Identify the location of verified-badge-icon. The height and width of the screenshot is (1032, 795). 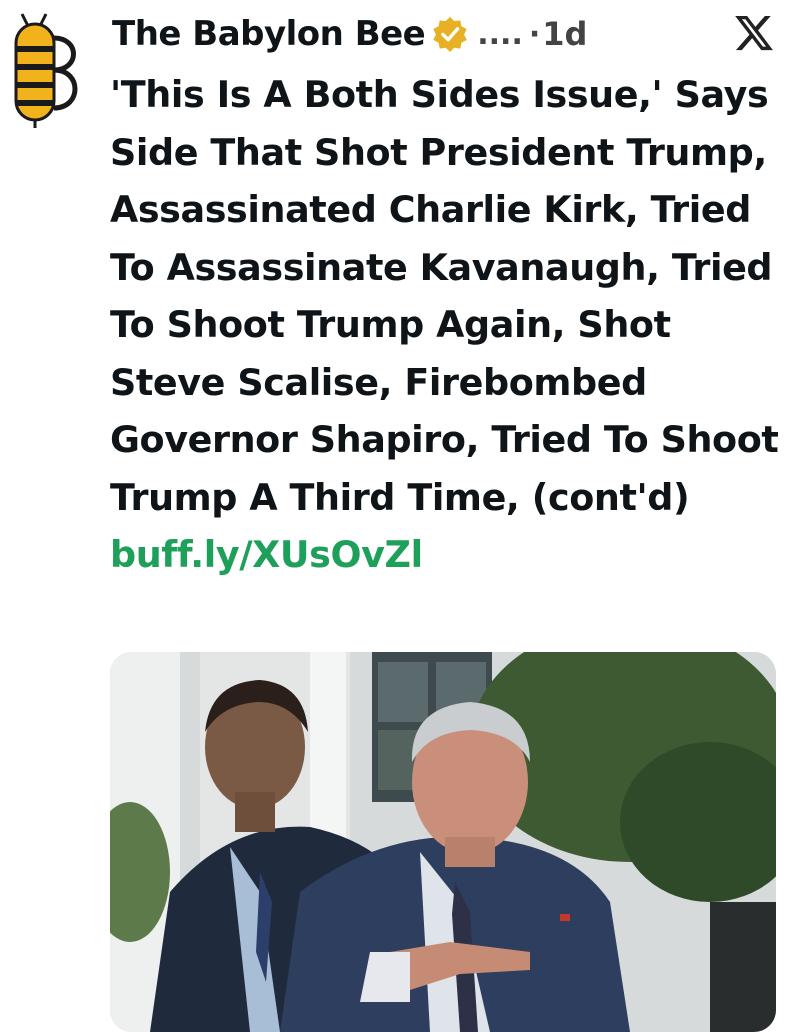
(450, 34).